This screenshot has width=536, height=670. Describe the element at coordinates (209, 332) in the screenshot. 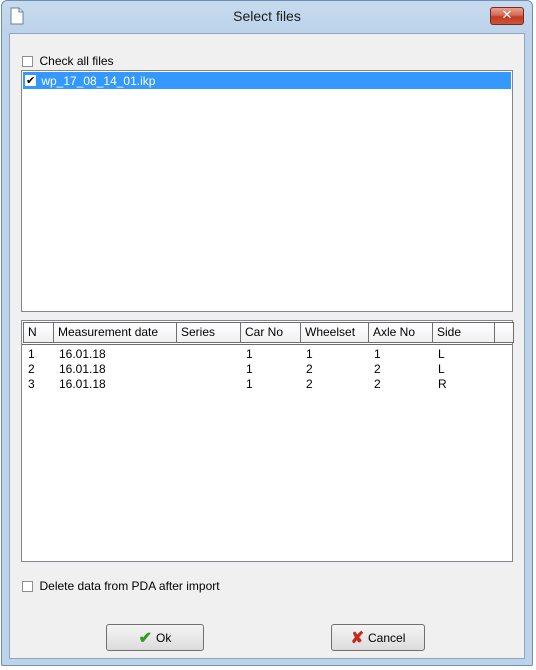

I see `column-header-series: Series` at that location.